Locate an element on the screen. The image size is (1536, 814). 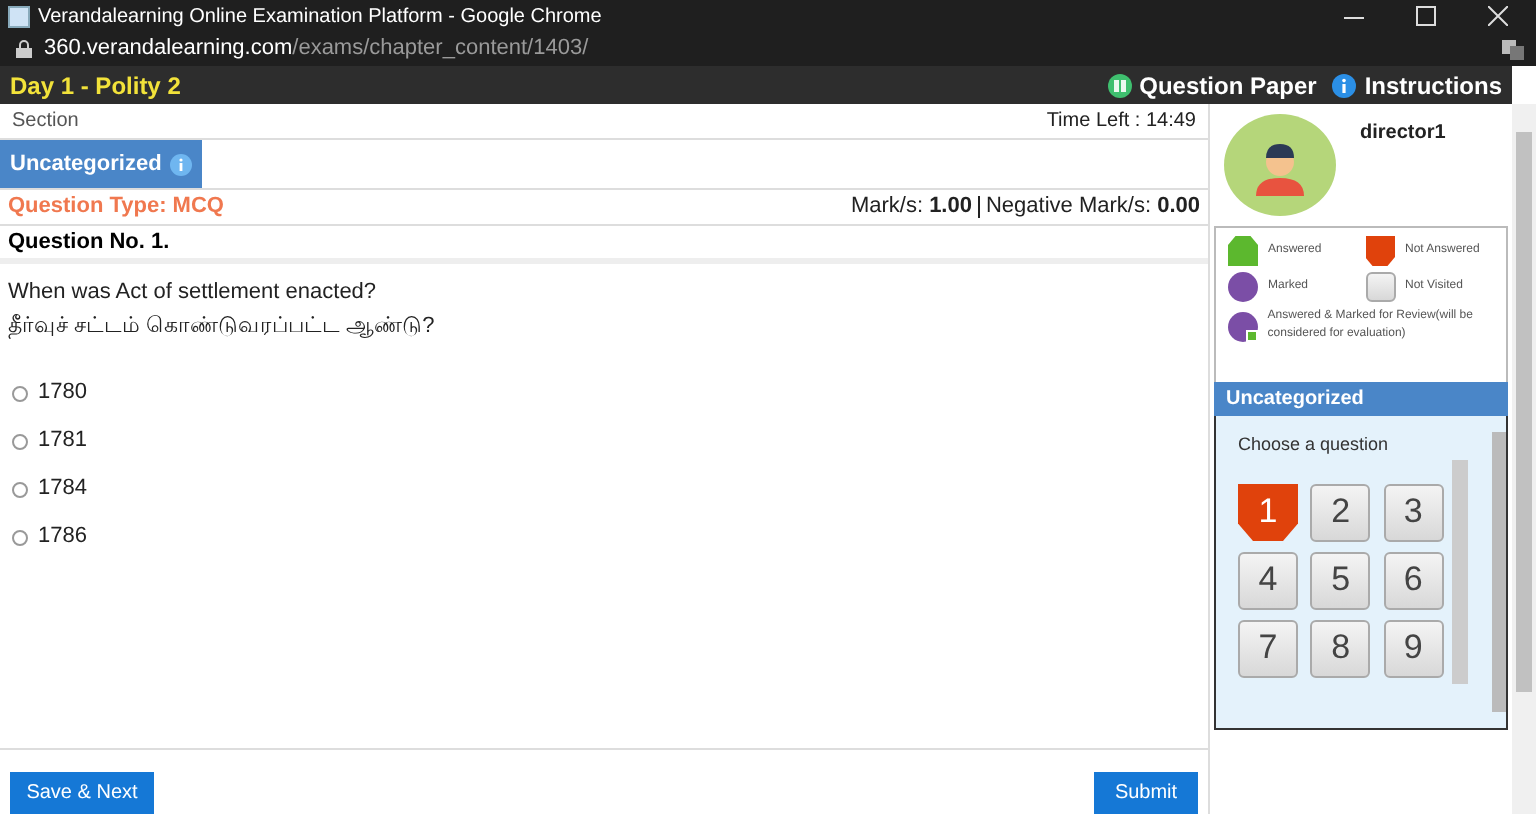
submit-button: Submit is located at coordinates (1146, 793).